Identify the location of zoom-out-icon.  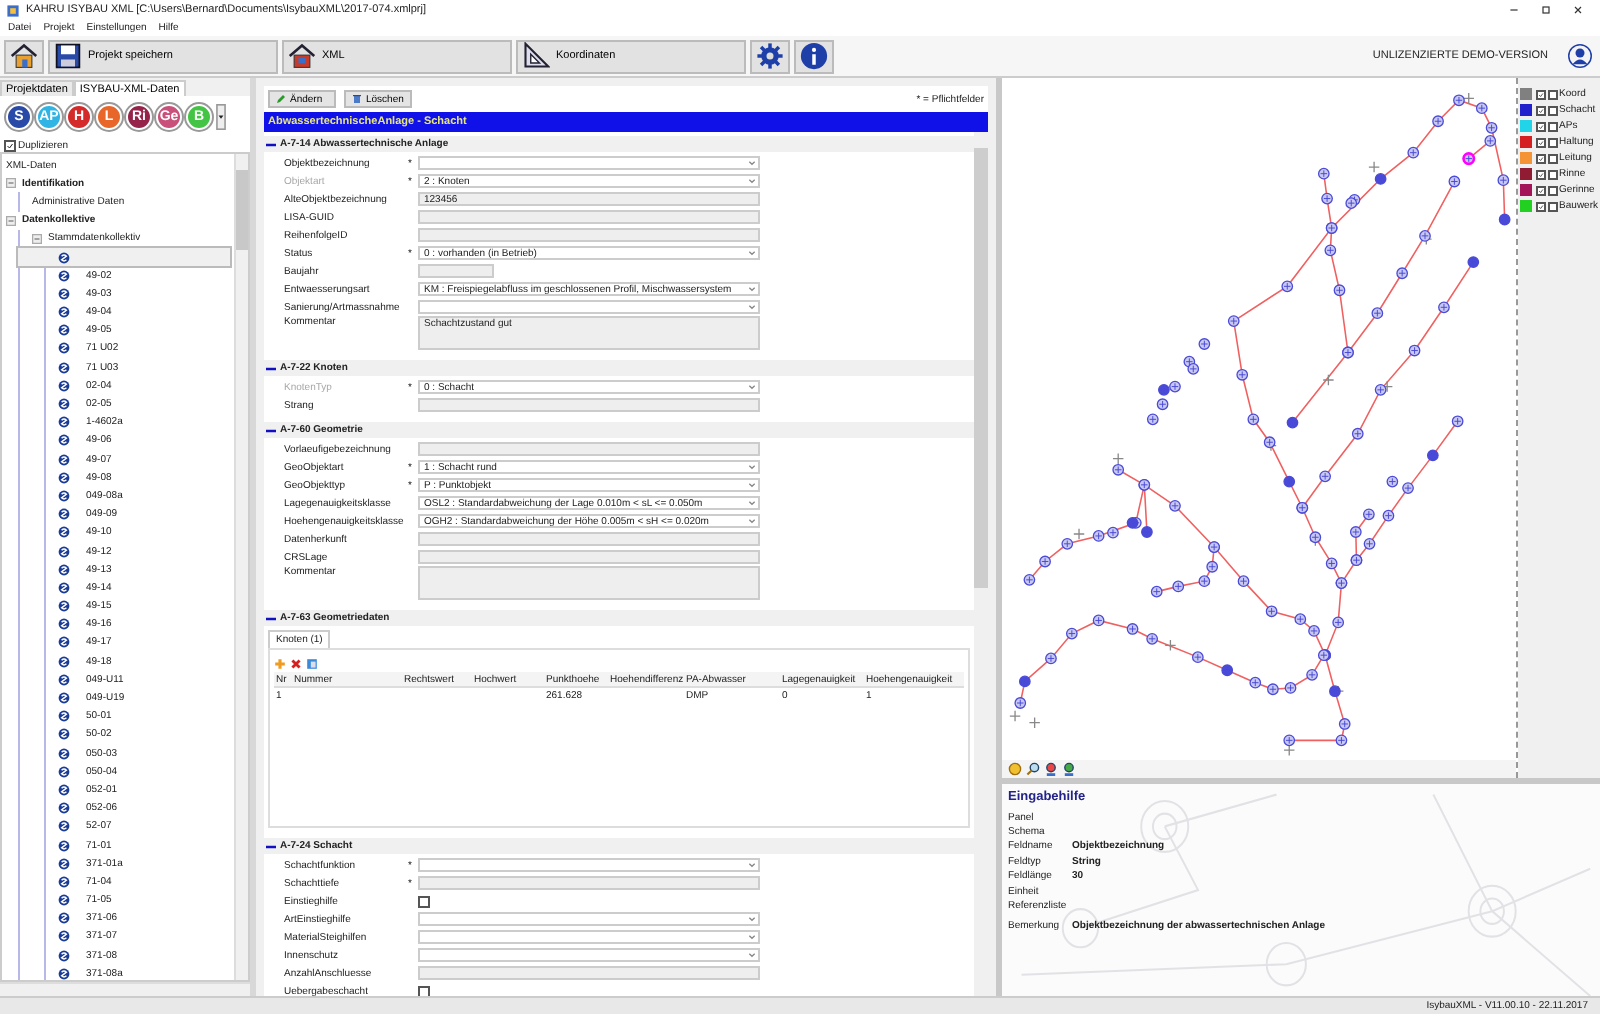
(1069, 769).